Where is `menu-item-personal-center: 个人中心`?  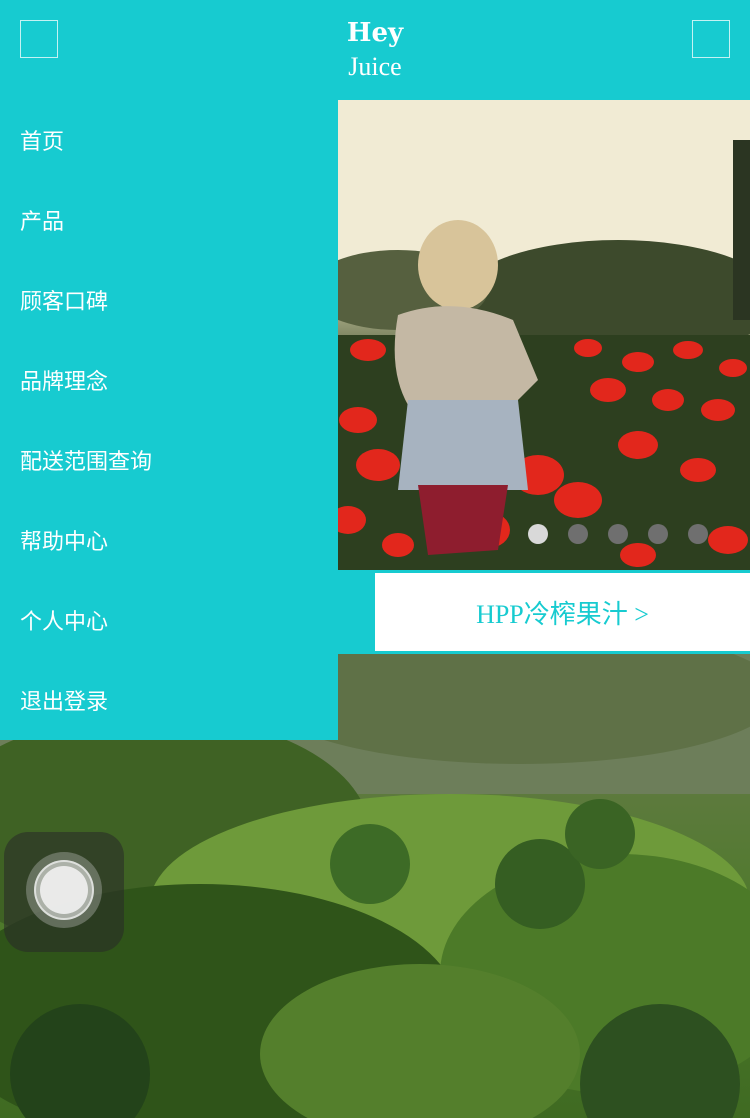 menu-item-personal-center: 个人中心 is located at coordinates (169, 620).